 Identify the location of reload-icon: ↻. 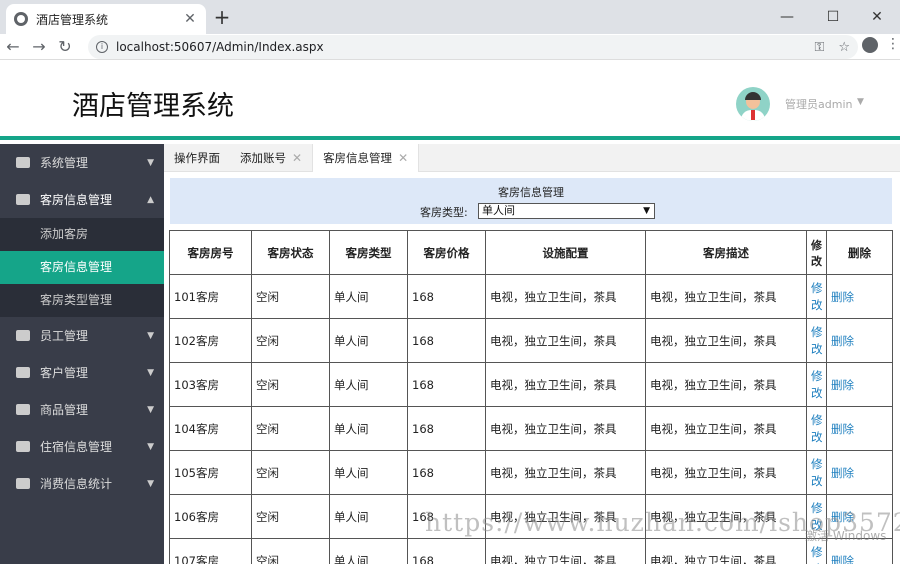
(65, 46).